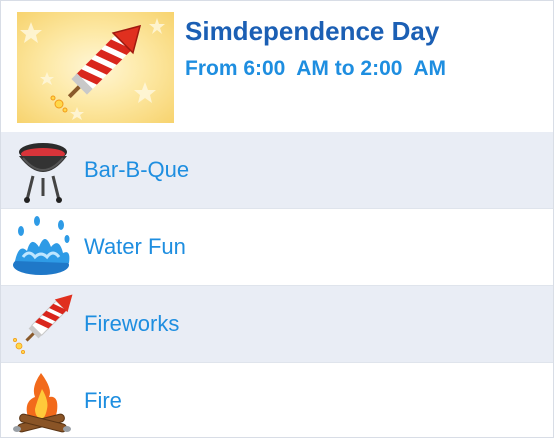 The width and height of the screenshot is (554, 438). What do you see at coordinates (137, 169) in the screenshot?
I see `activity-label: Bar-B-Que` at bounding box center [137, 169].